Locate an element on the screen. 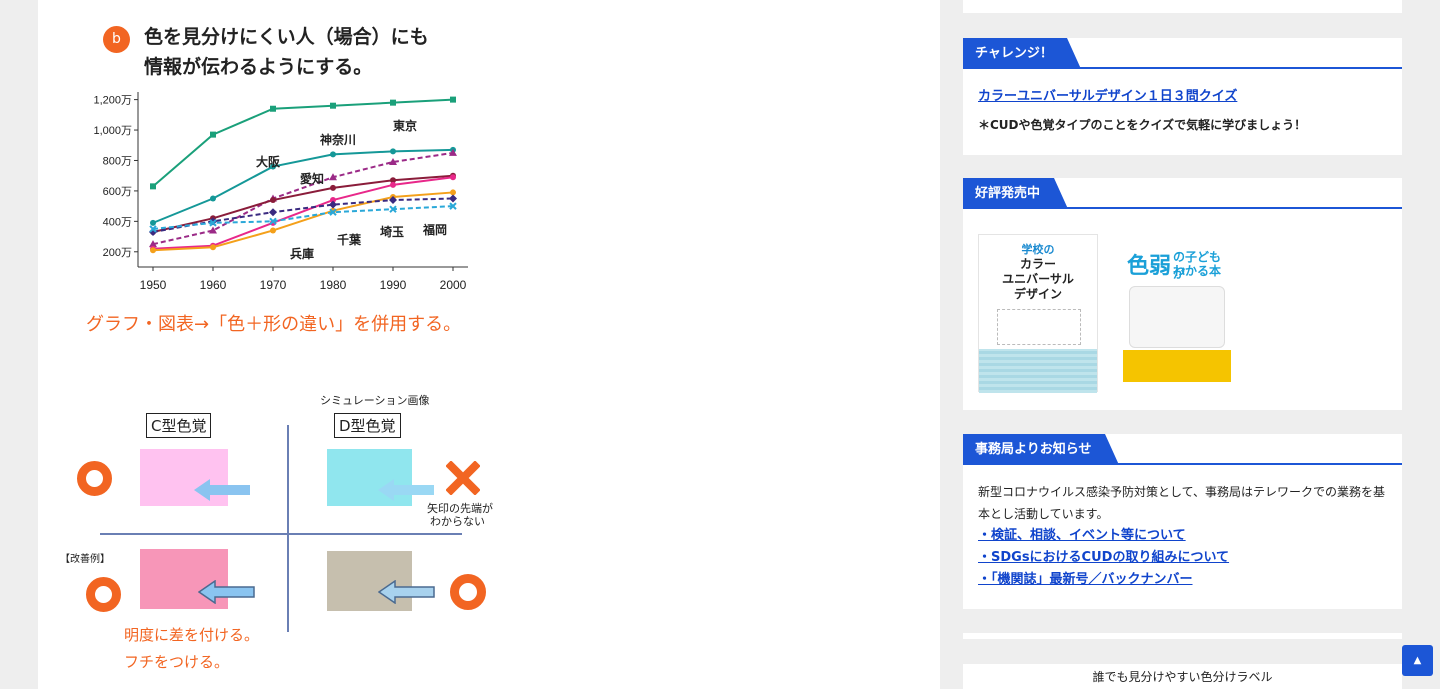  news-link-sdgs: ・SDGsにおけるCUDの取り組みについて is located at coordinates (1103, 557).